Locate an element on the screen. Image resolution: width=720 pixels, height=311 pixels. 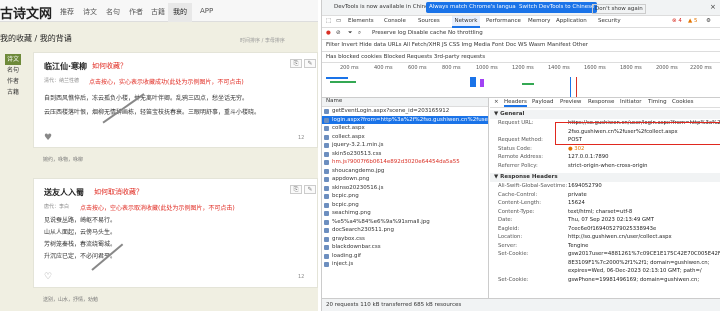
request-row: skin5o230513.css is located at coordinates (405, 154).